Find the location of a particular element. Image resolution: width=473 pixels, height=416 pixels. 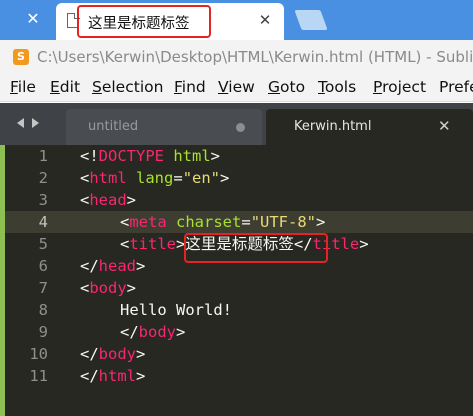

new-tab-button is located at coordinates (311, 20).